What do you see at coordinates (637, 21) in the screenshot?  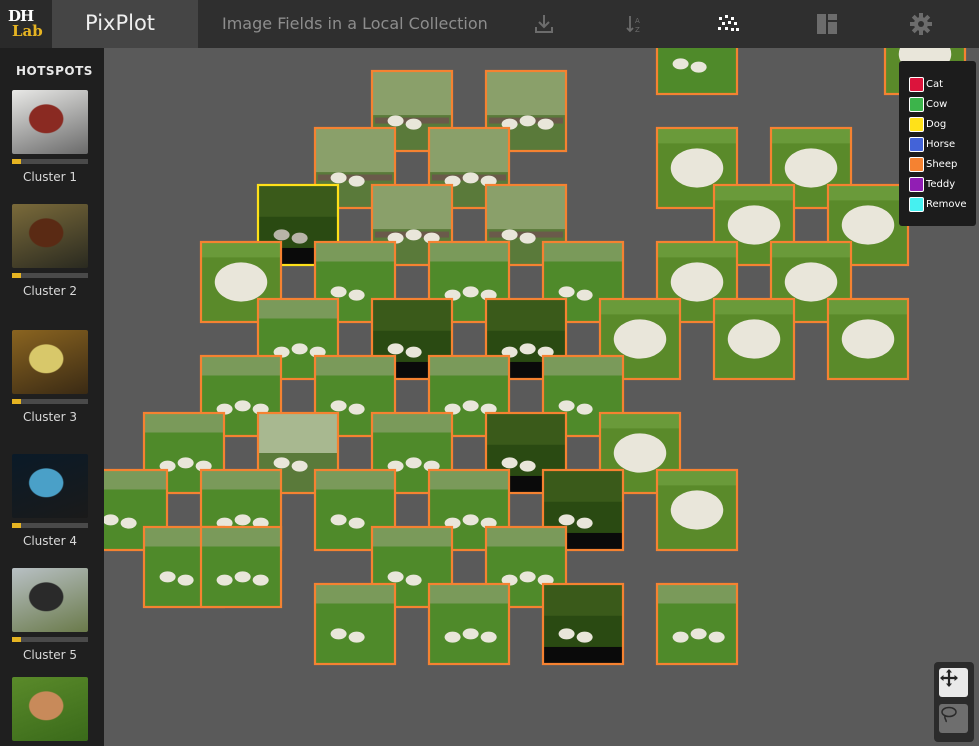 I see `svg-text: A` at bounding box center [637, 21].